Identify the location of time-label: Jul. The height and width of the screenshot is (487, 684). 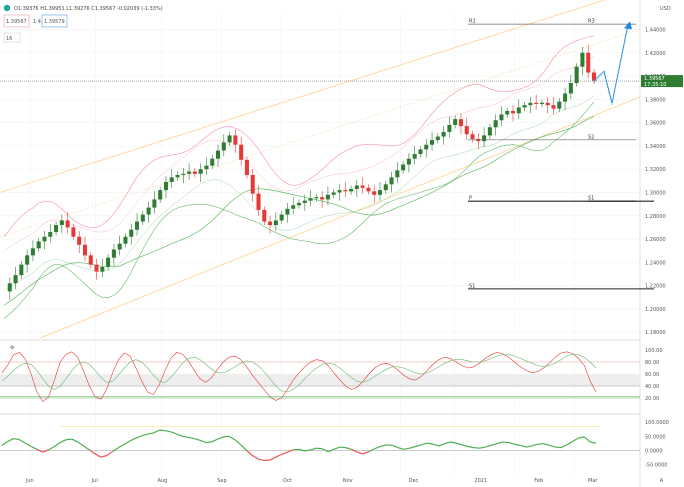
(94, 481).